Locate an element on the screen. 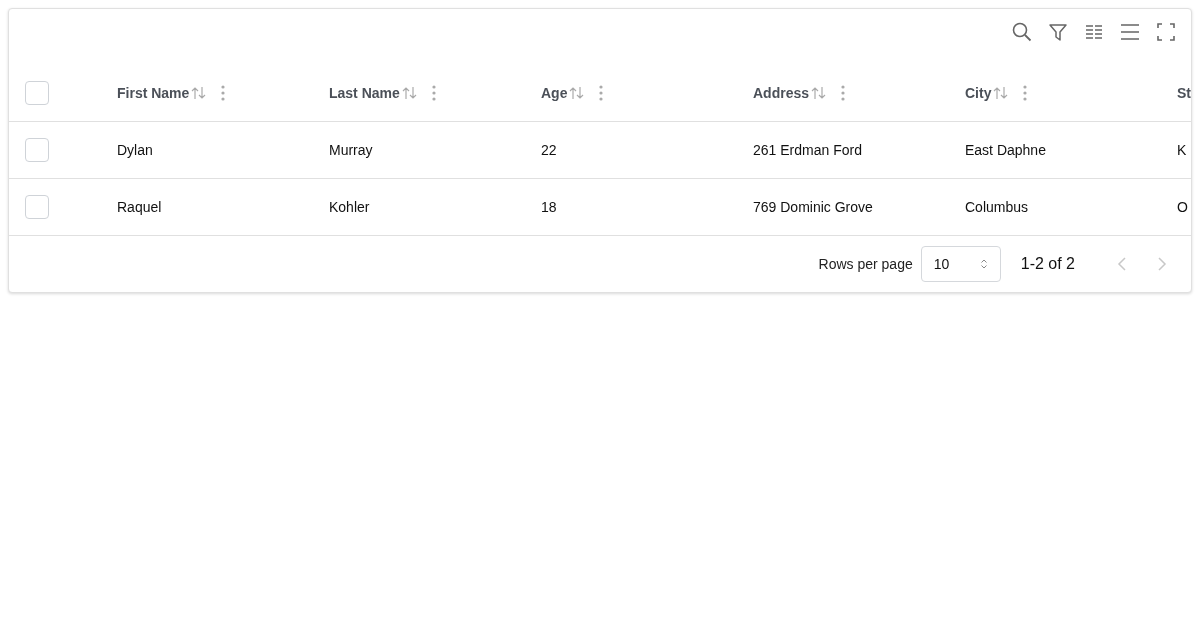 The width and height of the screenshot is (1200, 630). fullscreen-icon is located at coordinates (1166, 32).